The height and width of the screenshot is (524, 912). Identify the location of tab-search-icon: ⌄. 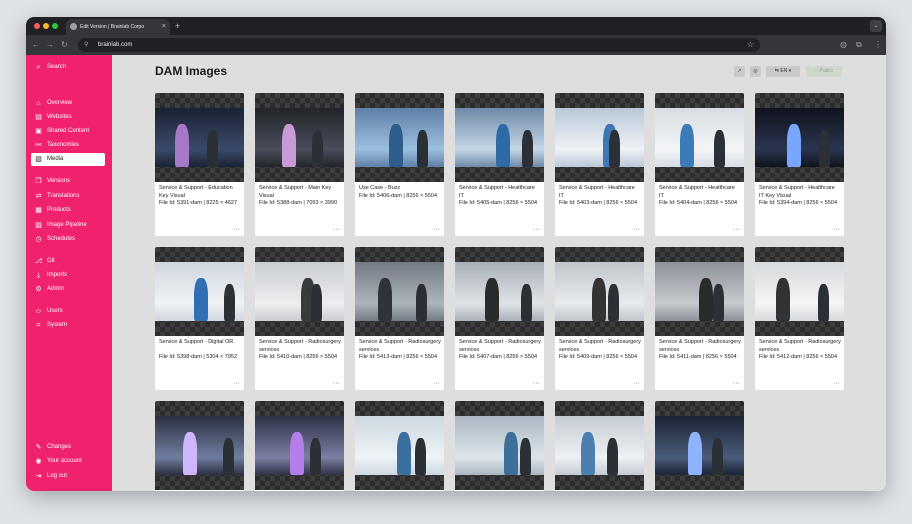
(876, 26).